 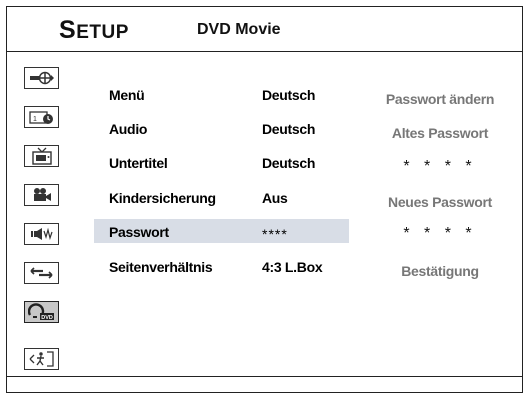 I want to click on tv-setup-icon, so click(x=41, y=156).